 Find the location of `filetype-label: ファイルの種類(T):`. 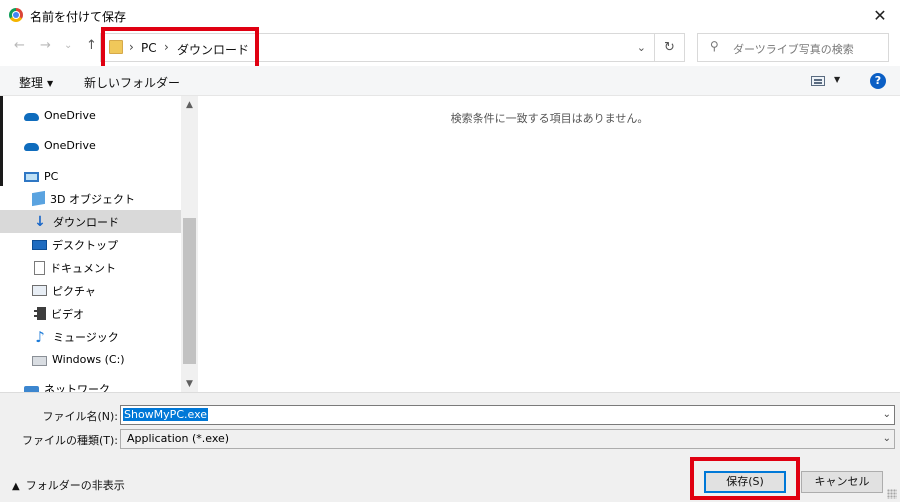

filetype-label: ファイルの種類(T): is located at coordinates (69, 440).